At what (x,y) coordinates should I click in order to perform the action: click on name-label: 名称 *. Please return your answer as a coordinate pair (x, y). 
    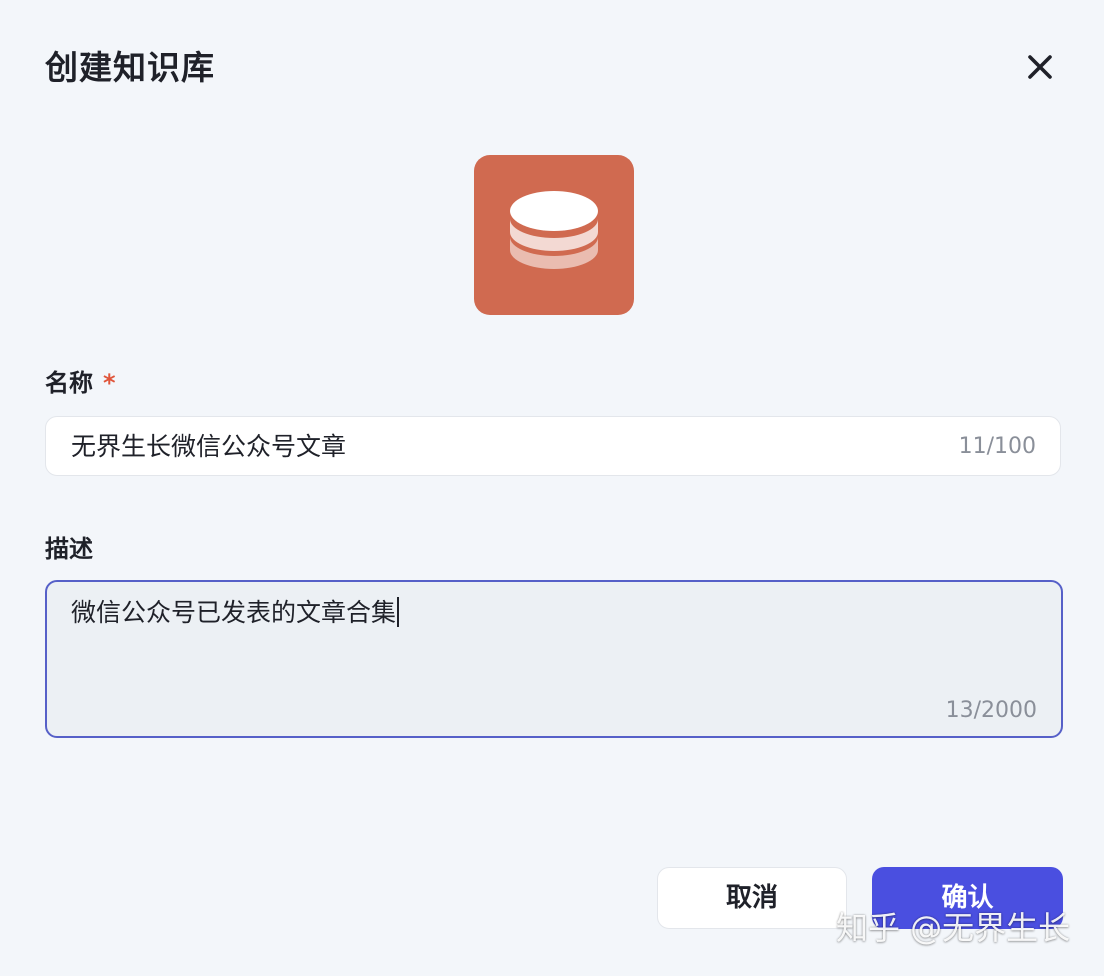
    Looking at the image, I should click on (80, 383).